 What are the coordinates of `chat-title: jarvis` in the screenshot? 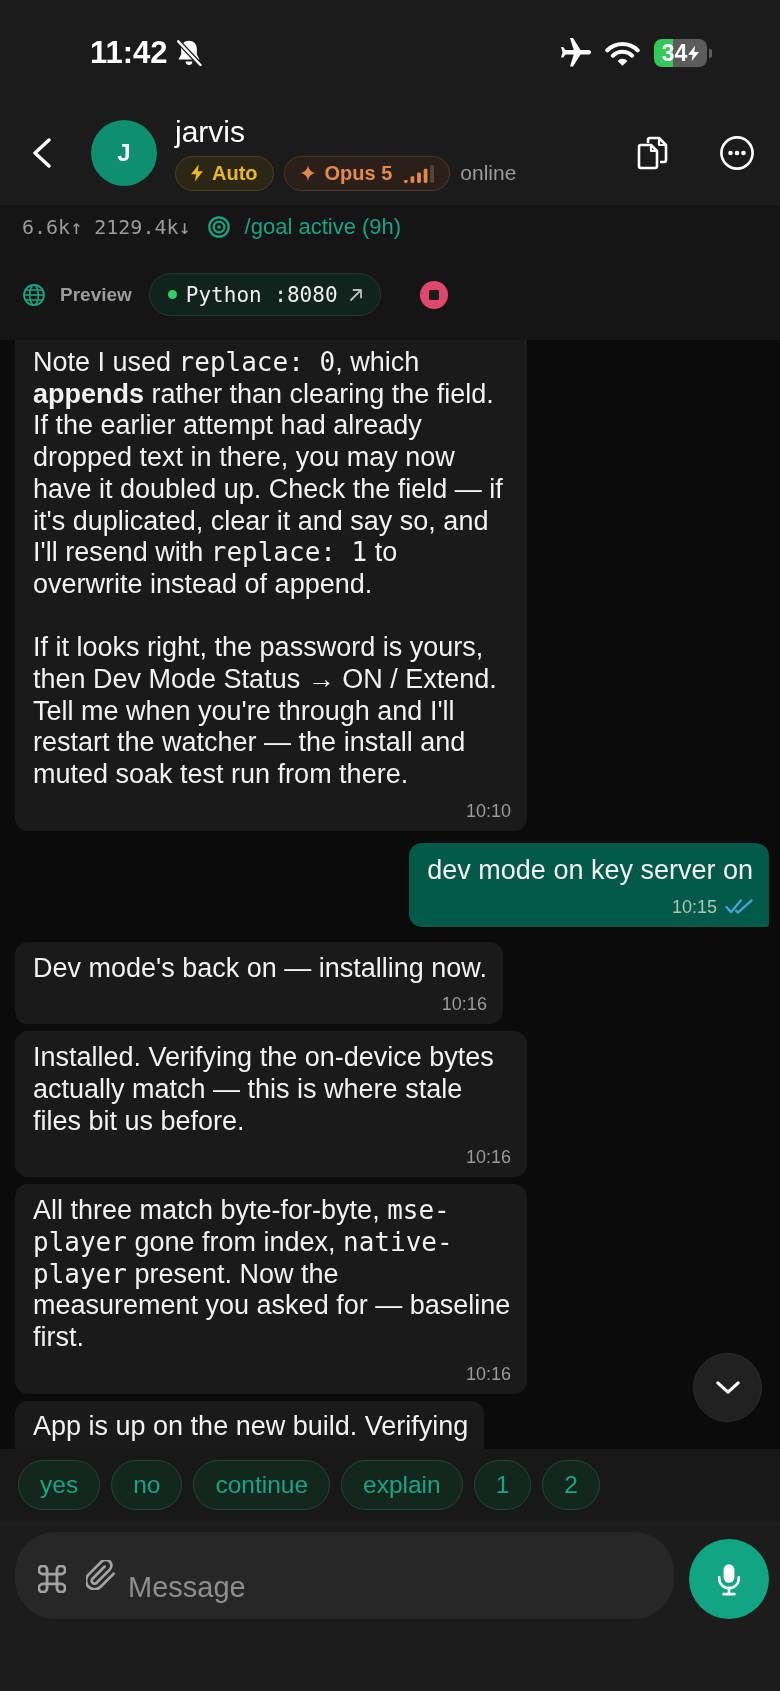 It's located at (210, 131).